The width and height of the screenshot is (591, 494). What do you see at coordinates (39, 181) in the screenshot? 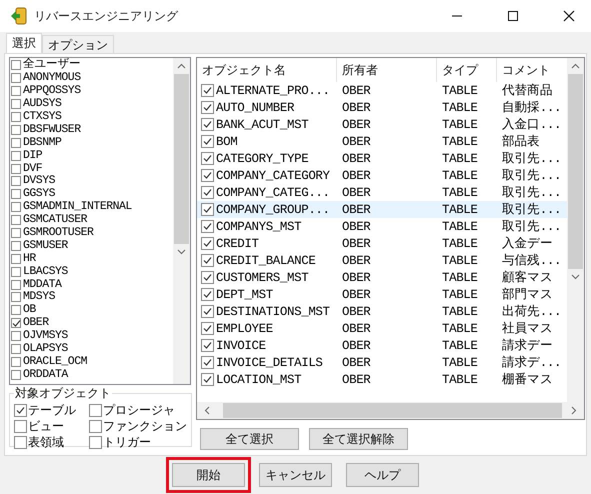
I see `user-label: DVSYS` at bounding box center [39, 181].